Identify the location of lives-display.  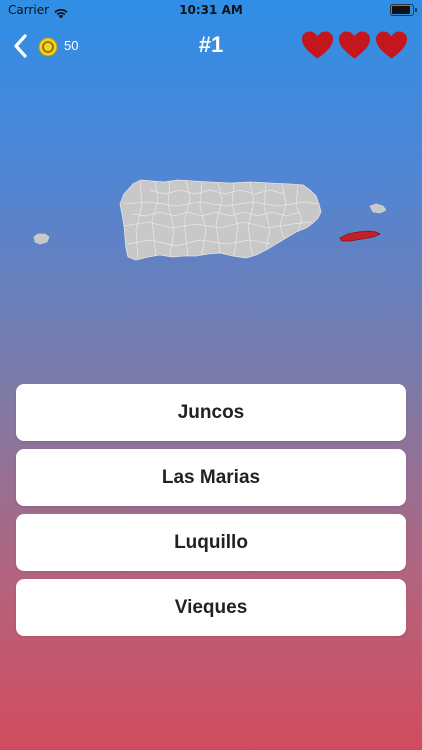
(354, 45).